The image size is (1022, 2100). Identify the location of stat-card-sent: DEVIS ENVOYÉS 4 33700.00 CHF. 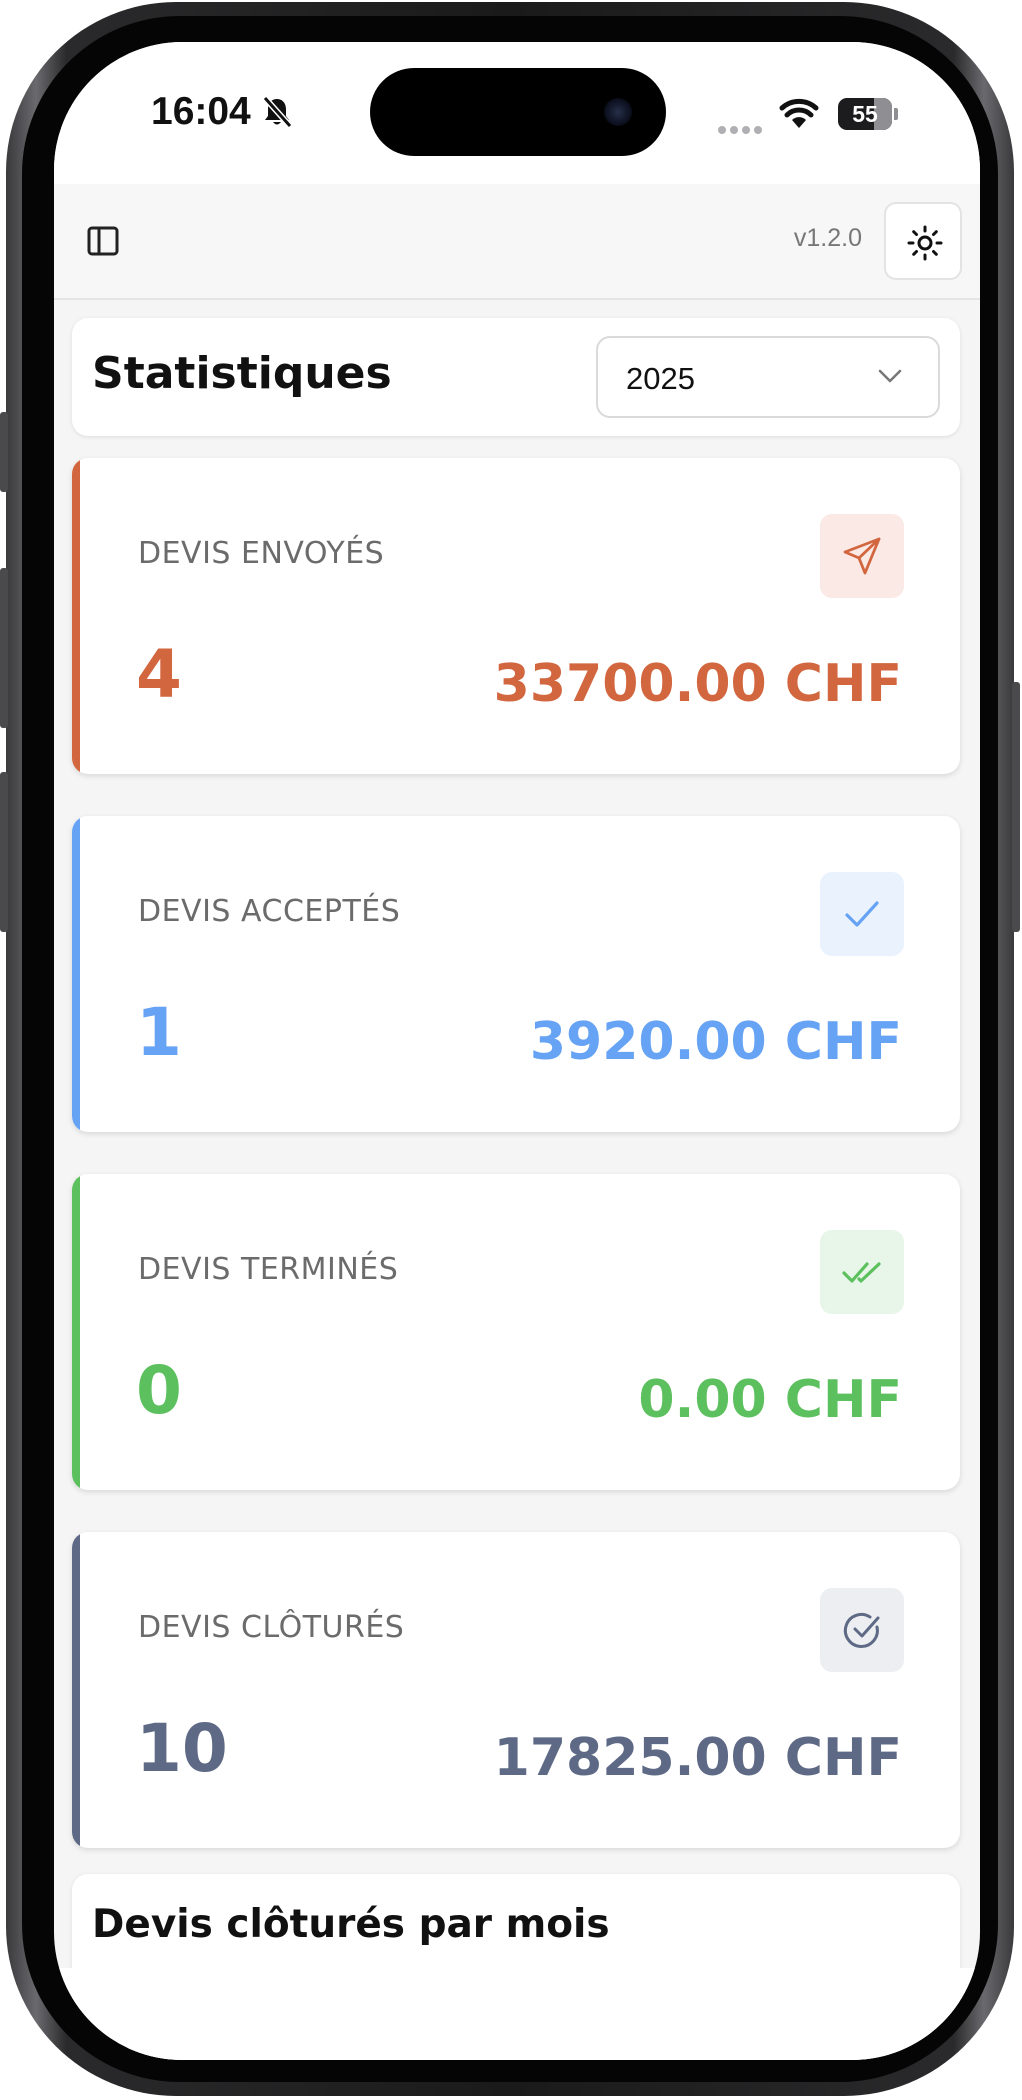
(516, 616).